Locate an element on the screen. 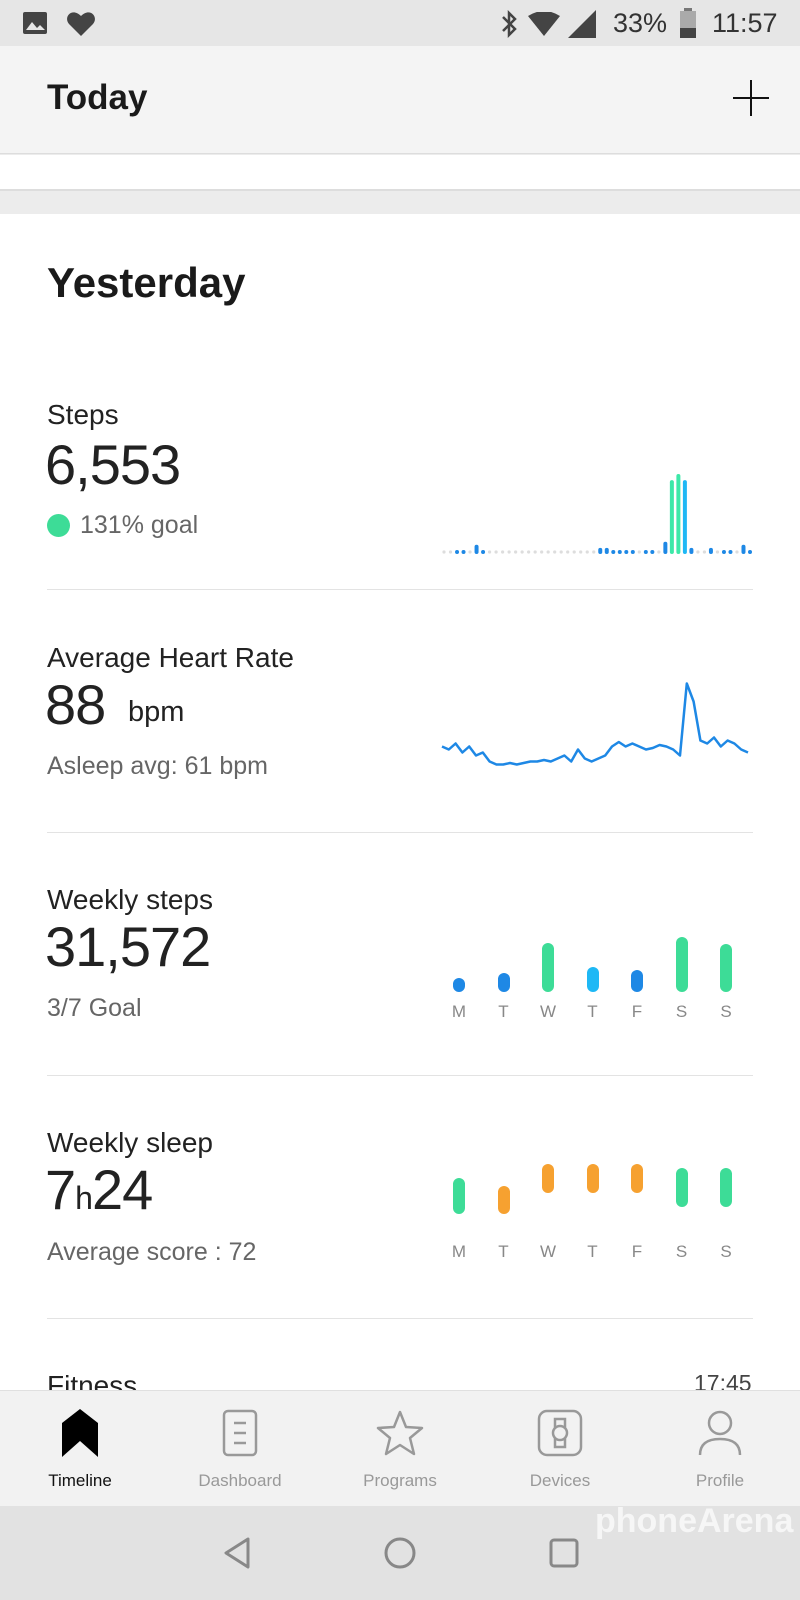 The height and width of the screenshot is (1600, 800). home-icon is located at coordinates (400, 1553).